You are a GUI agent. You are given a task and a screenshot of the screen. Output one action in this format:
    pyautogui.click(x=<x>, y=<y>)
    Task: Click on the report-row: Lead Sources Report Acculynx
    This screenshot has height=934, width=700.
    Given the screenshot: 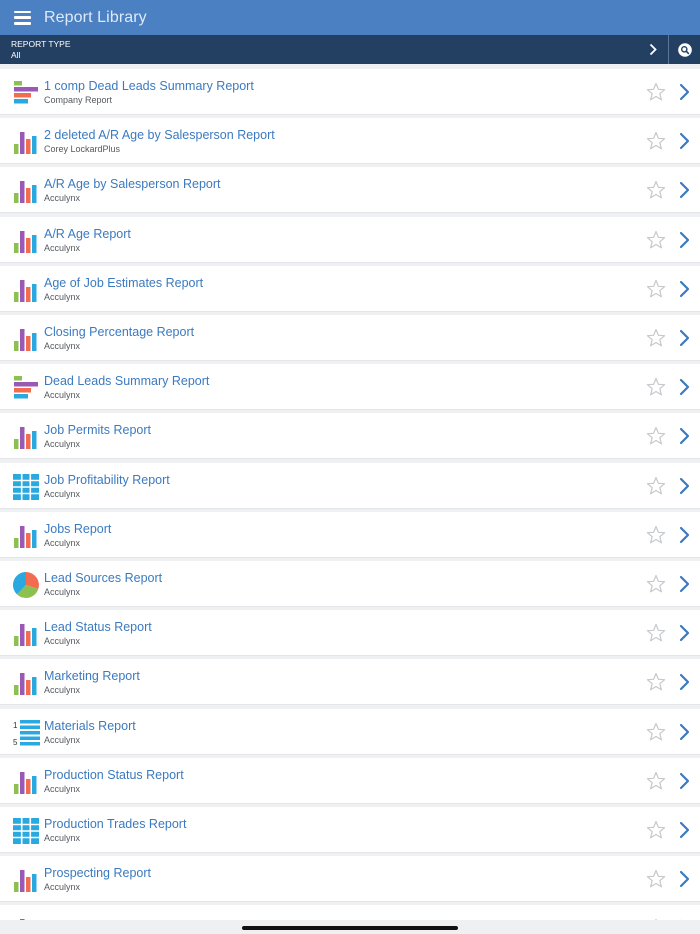 What is the action you would take?
    pyautogui.click(x=350, y=584)
    